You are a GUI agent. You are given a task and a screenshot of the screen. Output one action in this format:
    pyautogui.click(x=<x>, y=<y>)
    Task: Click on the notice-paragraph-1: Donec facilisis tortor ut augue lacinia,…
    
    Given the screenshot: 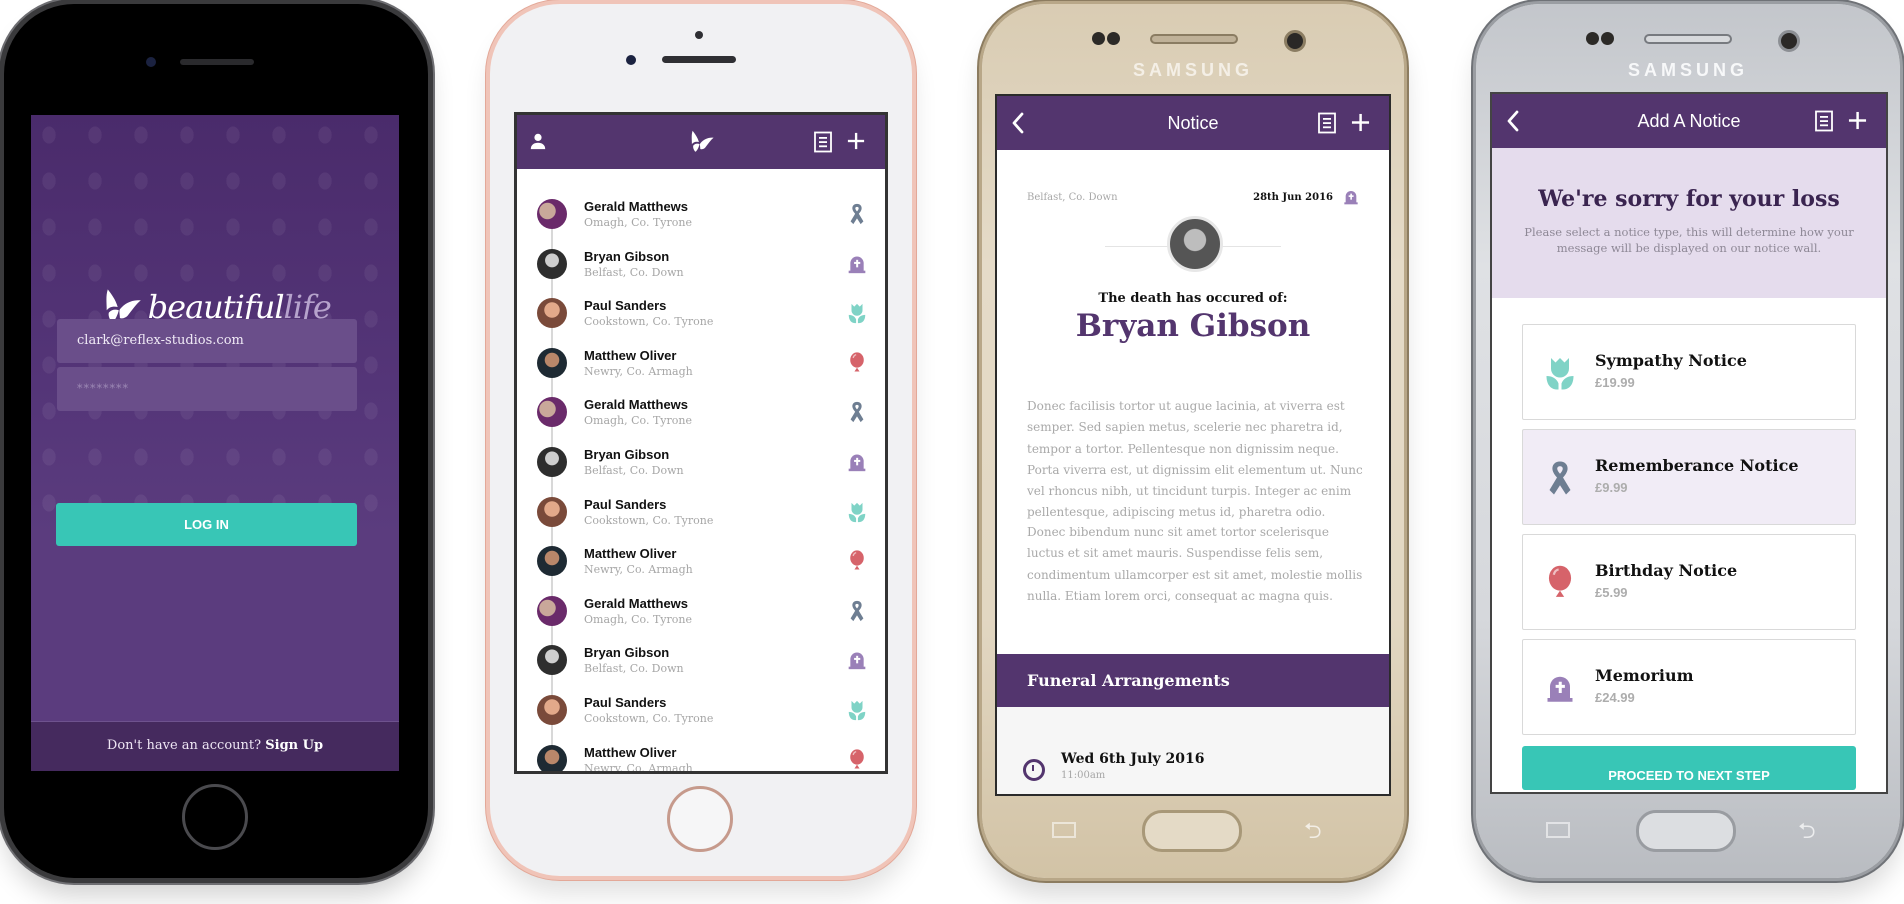 What is the action you would take?
    pyautogui.click(x=1195, y=459)
    